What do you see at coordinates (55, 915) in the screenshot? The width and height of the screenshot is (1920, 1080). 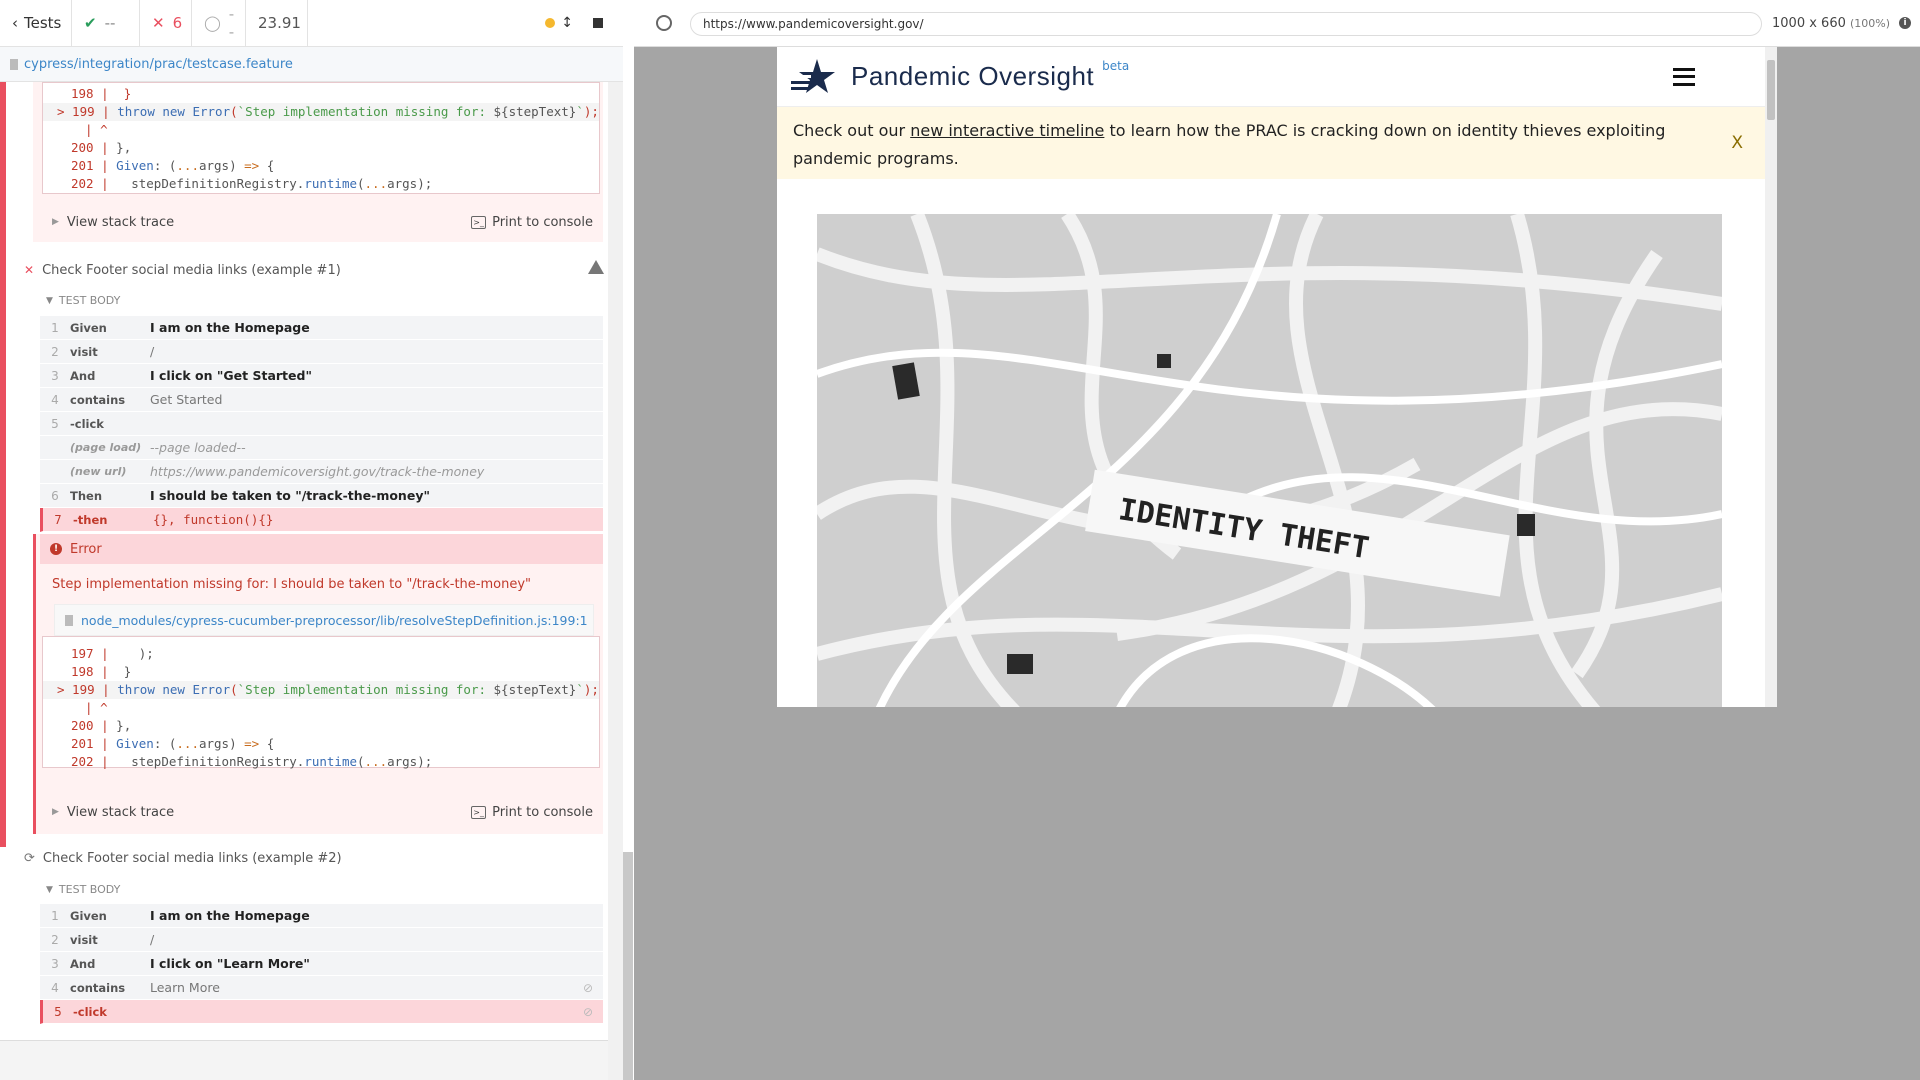 I see `command-number: 1` at bounding box center [55, 915].